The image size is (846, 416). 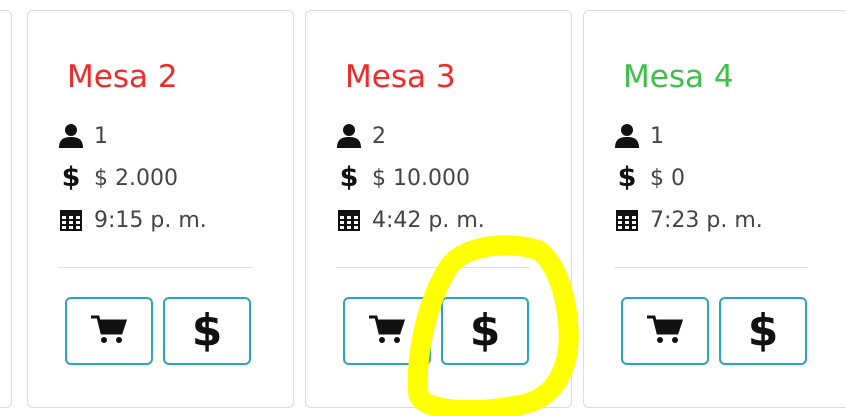 What do you see at coordinates (6, 209) in the screenshot?
I see `card-partial-previous` at bounding box center [6, 209].